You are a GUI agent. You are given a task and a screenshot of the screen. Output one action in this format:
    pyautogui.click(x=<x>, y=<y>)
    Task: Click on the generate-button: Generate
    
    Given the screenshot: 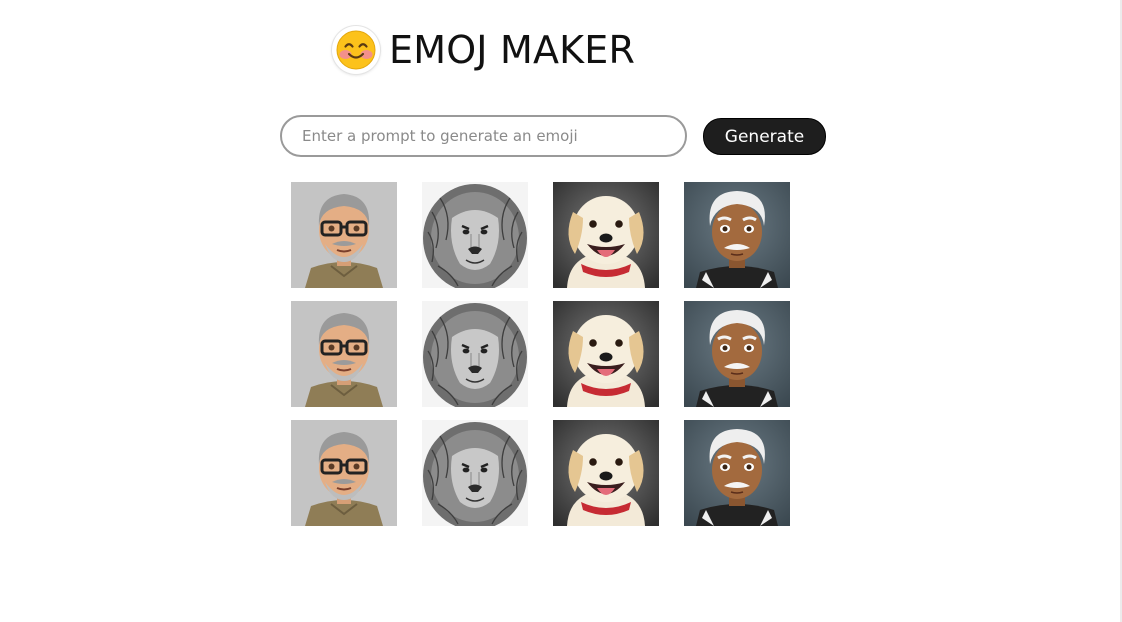 What is the action you would take?
    pyautogui.click(x=764, y=136)
    